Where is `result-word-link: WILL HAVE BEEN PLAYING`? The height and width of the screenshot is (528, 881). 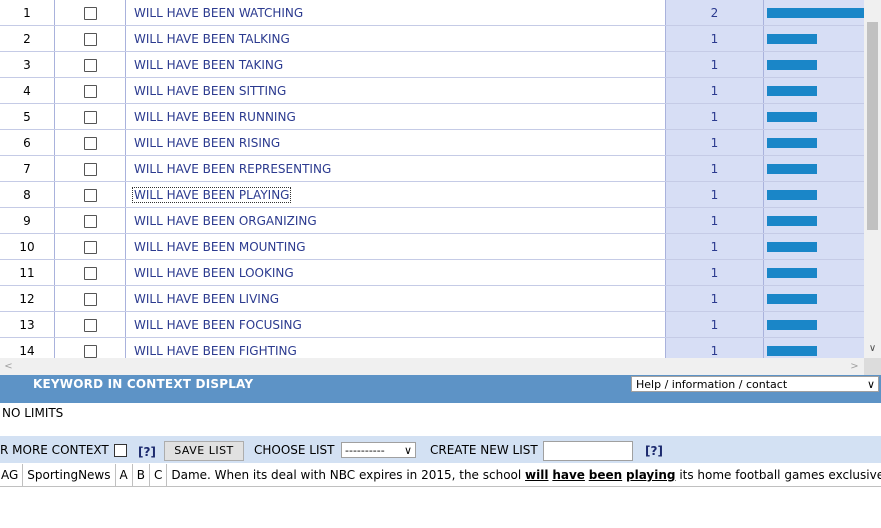 result-word-link: WILL HAVE BEEN PLAYING is located at coordinates (211, 194).